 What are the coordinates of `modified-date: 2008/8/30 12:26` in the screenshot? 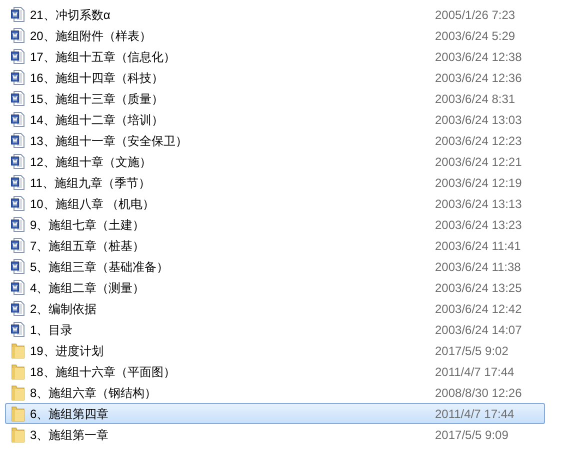 It's located at (478, 393).